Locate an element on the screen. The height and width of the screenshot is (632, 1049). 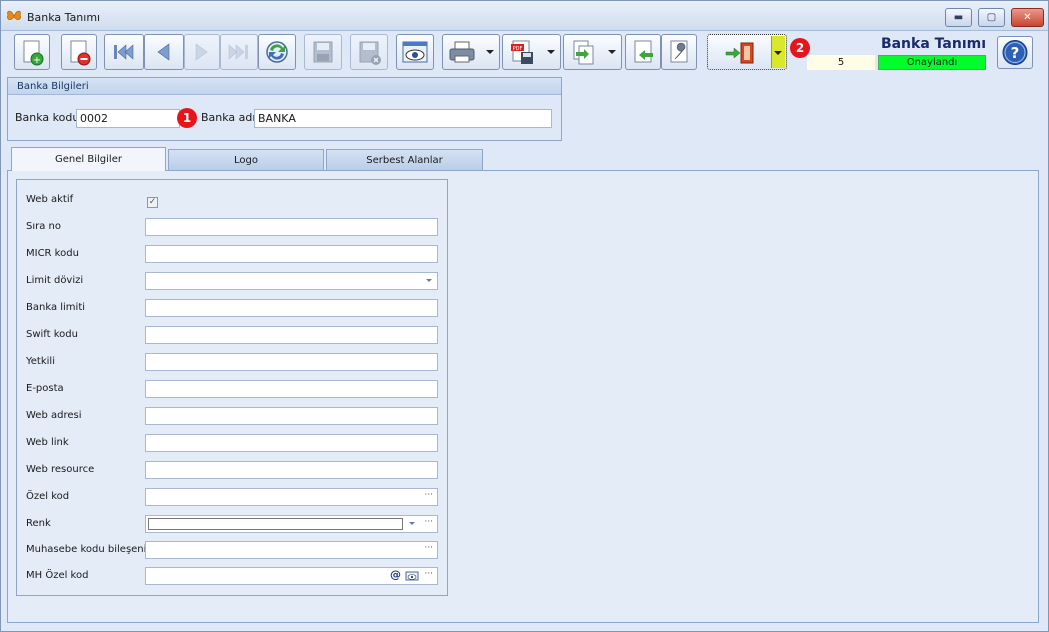
export-button is located at coordinates (592, 52).